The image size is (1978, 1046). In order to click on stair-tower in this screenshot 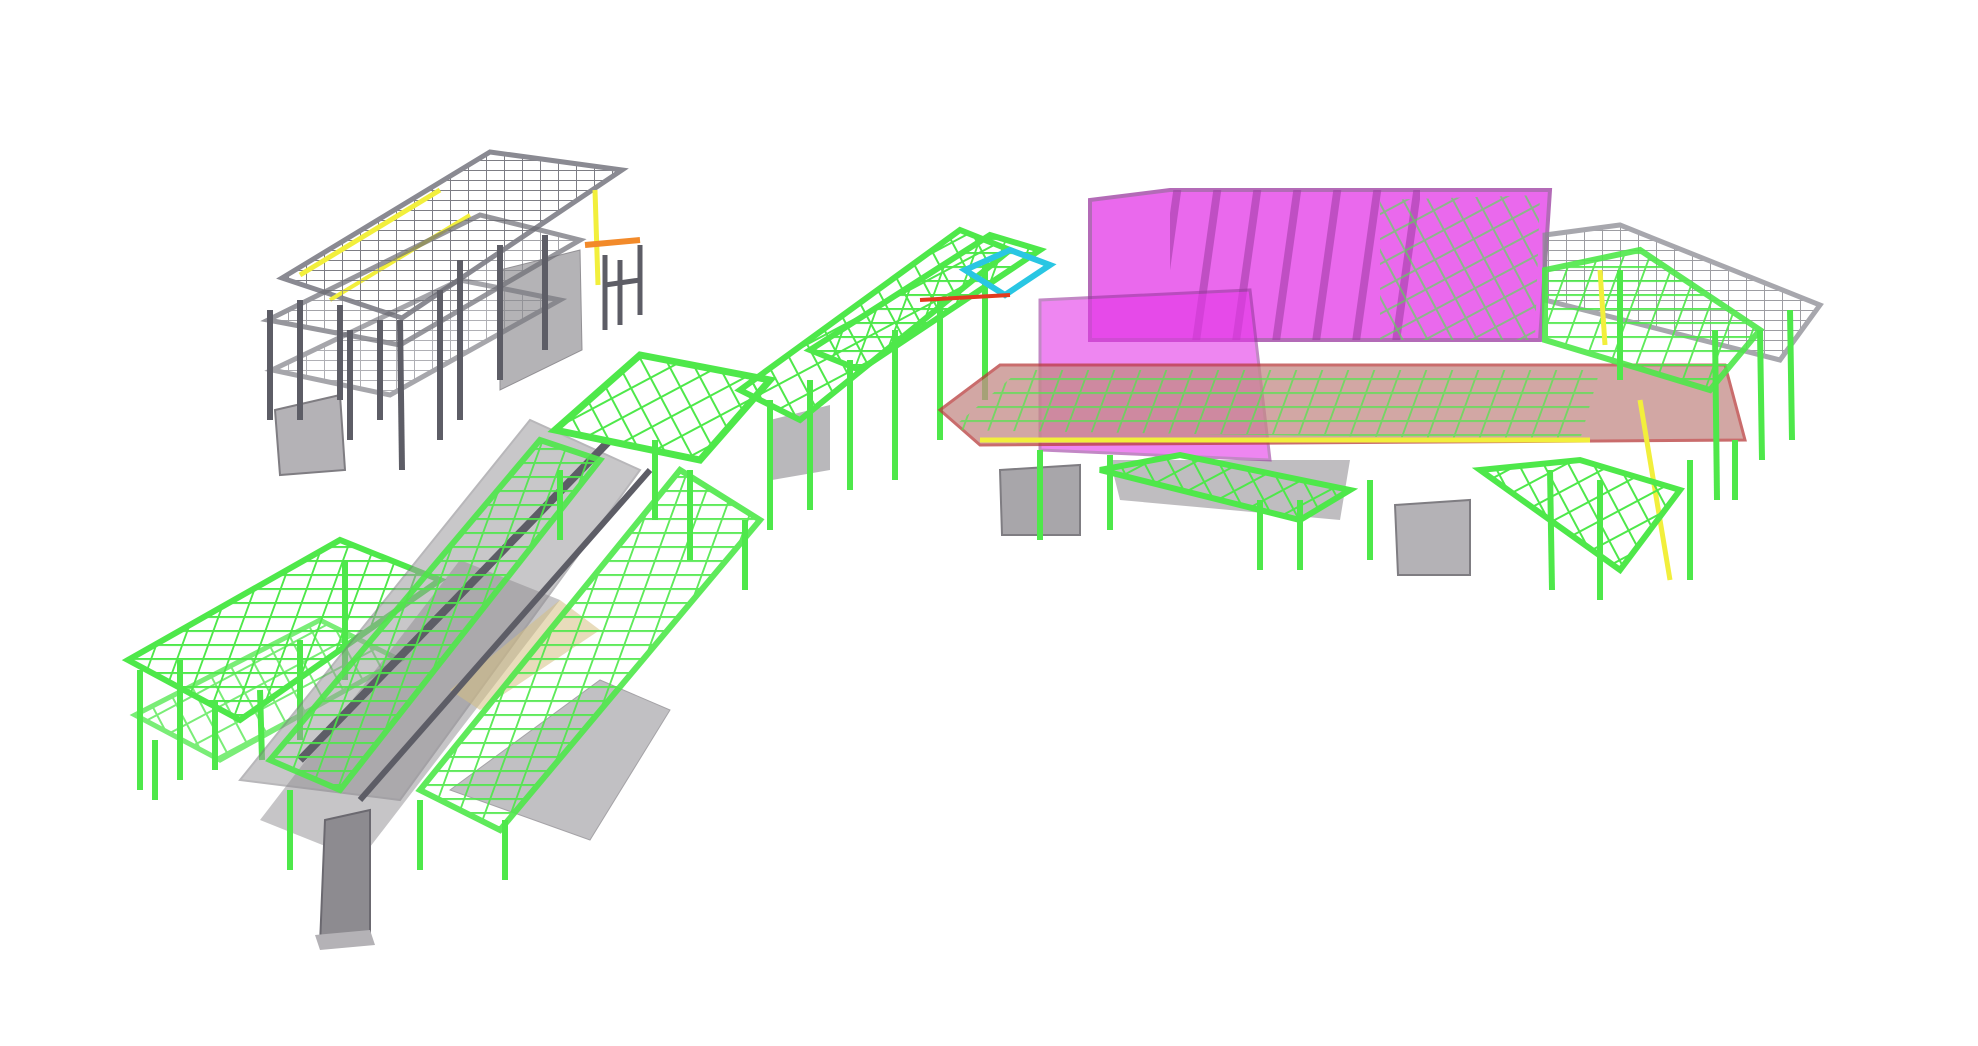, I will do `click(622, 287)`.